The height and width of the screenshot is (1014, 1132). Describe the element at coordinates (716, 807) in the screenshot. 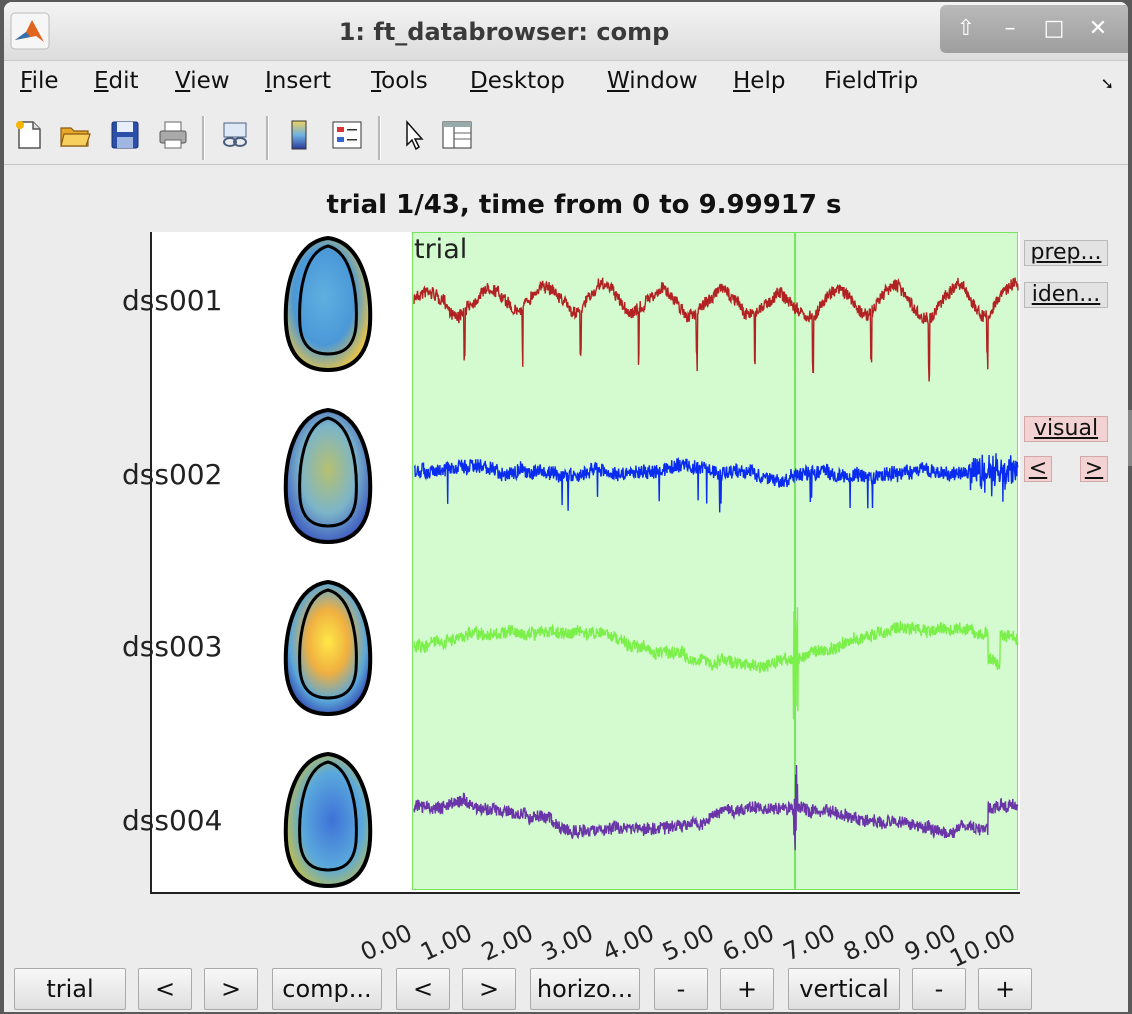

I see `trace-dss004` at that location.